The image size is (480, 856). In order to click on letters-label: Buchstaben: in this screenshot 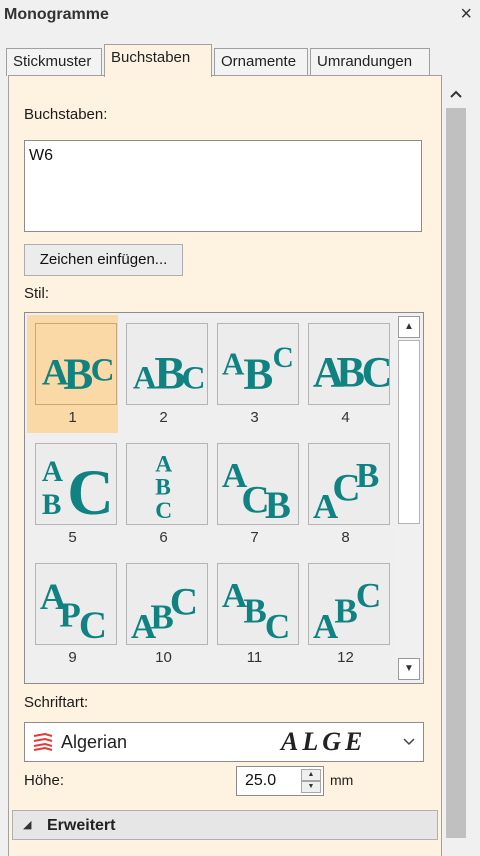, I will do `click(66, 114)`.